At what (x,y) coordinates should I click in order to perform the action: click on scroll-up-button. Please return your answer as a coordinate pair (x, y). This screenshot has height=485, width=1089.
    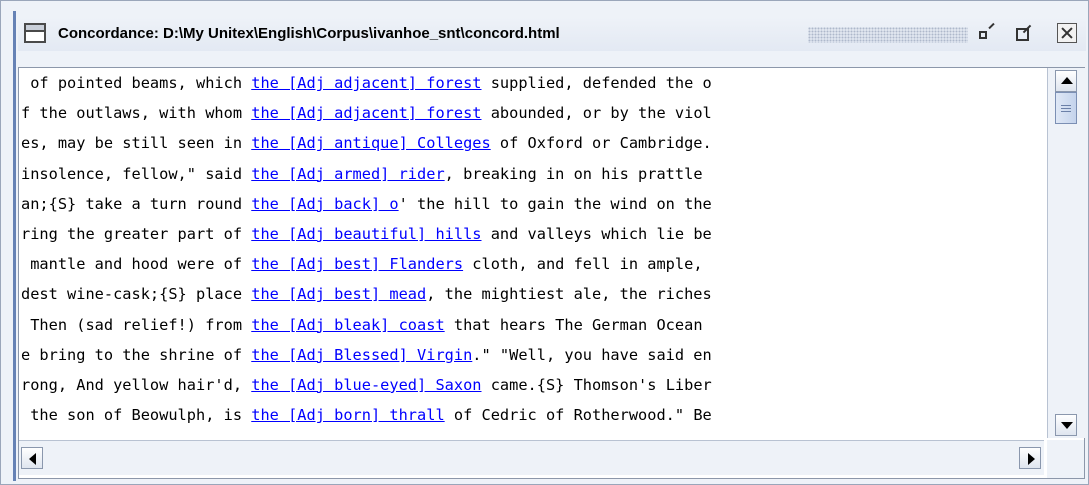
    Looking at the image, I should click on (1066, 81).